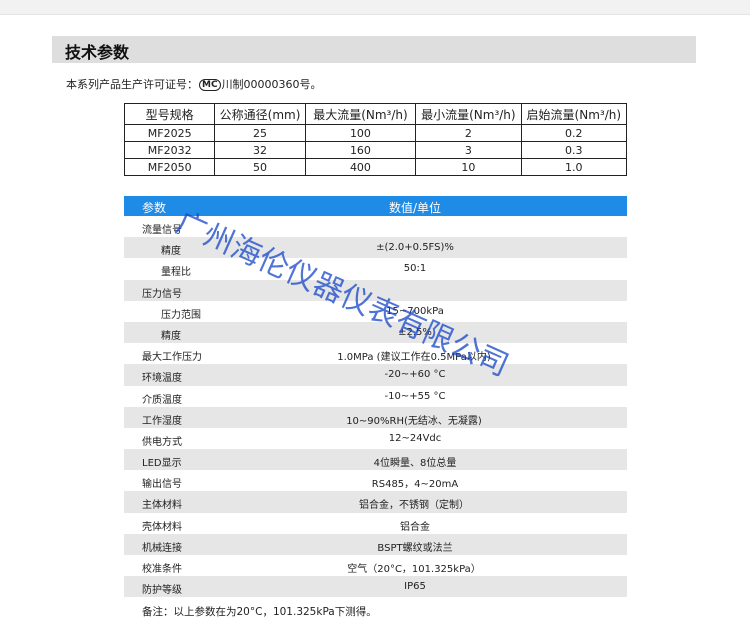 This screenshot has width=750, height=627. What do you see at coordinates (375, 587) in the screenshot?
I see `param-row-protection: 防护等级 IP65` at bounding box center [375, 587].